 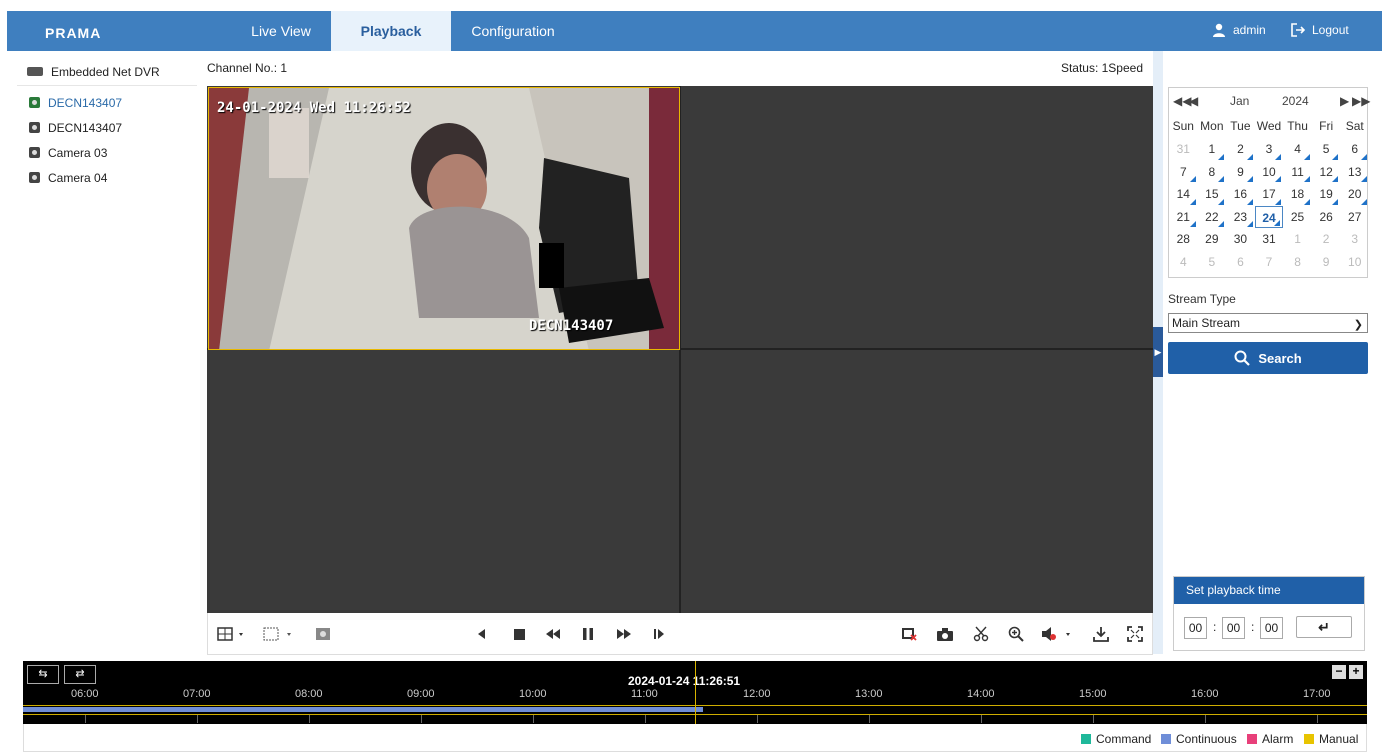 I want to click on calendar-day: 18, so click(x=1297, y=194).